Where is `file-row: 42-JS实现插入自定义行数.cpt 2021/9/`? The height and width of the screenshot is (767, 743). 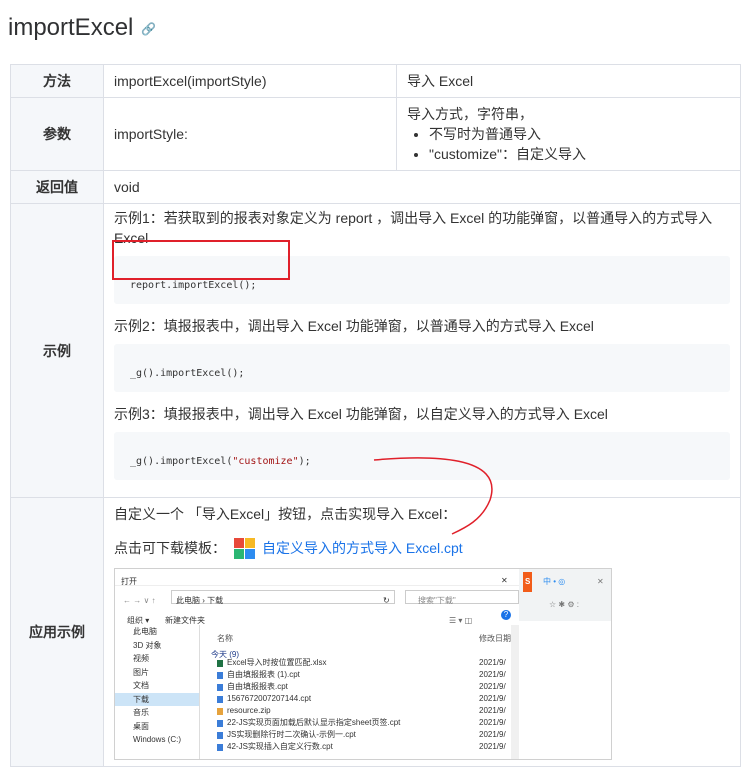 file-row: 42-JS实现插入自定义行数.cpt 2021/9/ is located at coordinates (362, 747).